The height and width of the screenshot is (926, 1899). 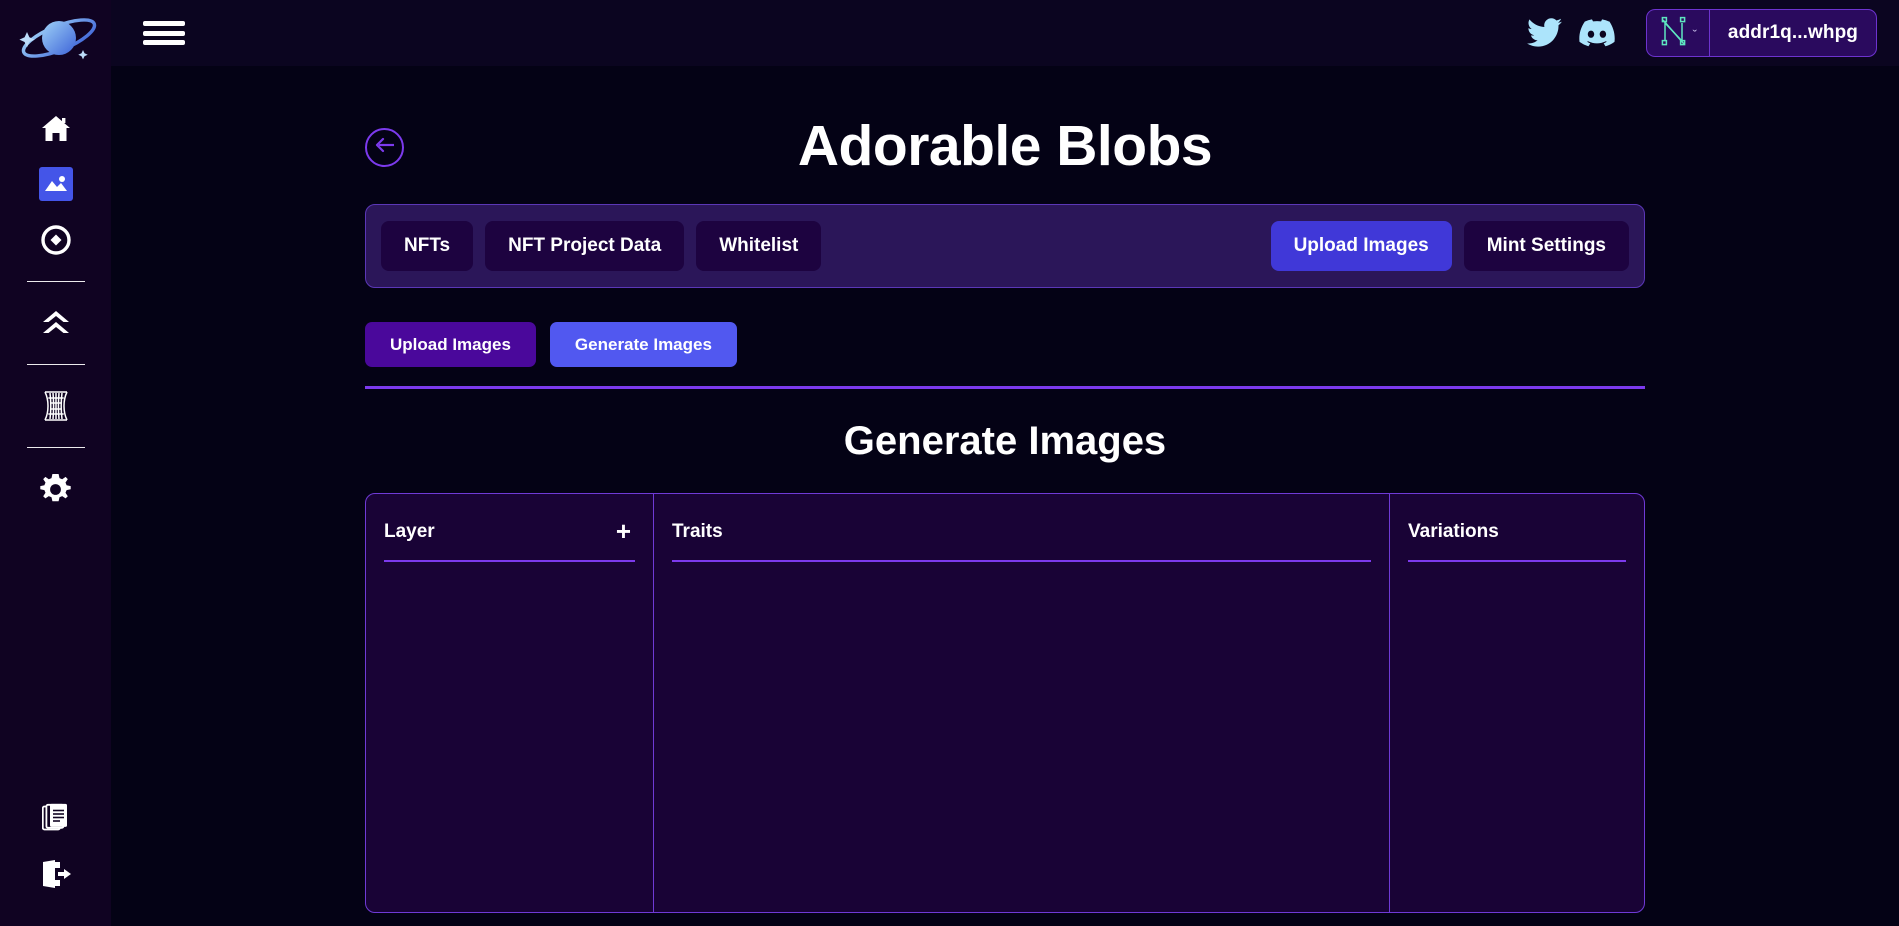 I want to click on sidebar, so click(x=55, y=463).